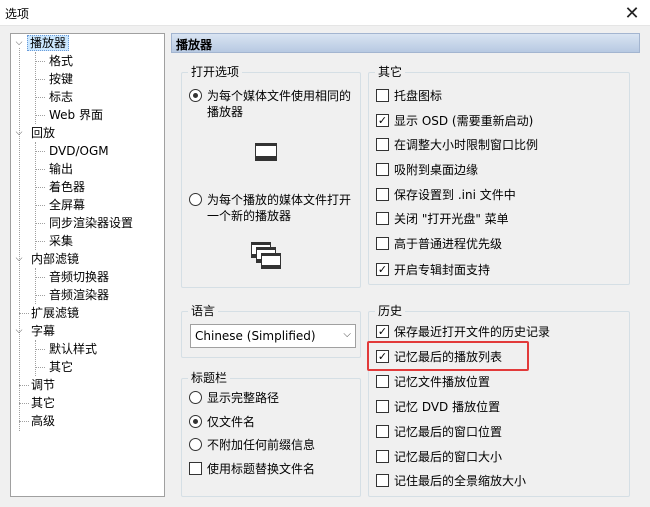 This screenshot has height=507, width=650. I want to click on tree-item-label: 默认样式, so click(73, 349).